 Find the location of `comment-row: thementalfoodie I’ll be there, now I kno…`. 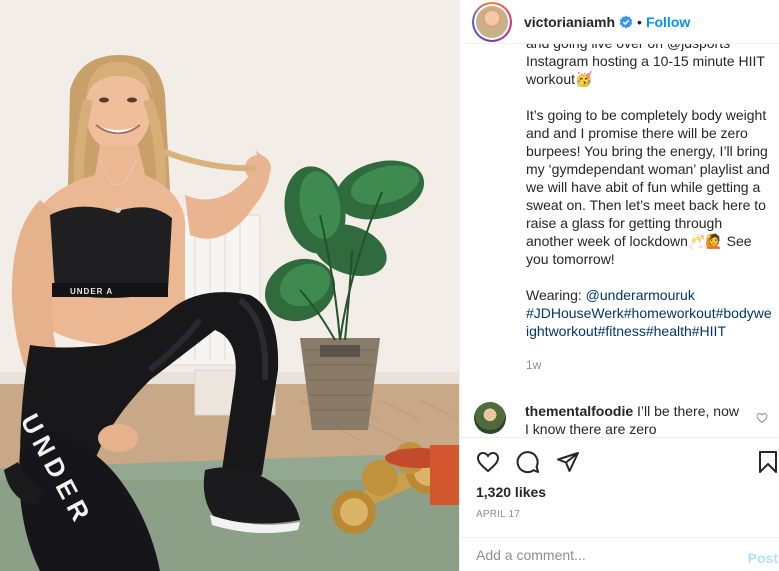

comment-row: thementalfoodie I’ll be there, now I kno… is located at coordinates (624, 419).